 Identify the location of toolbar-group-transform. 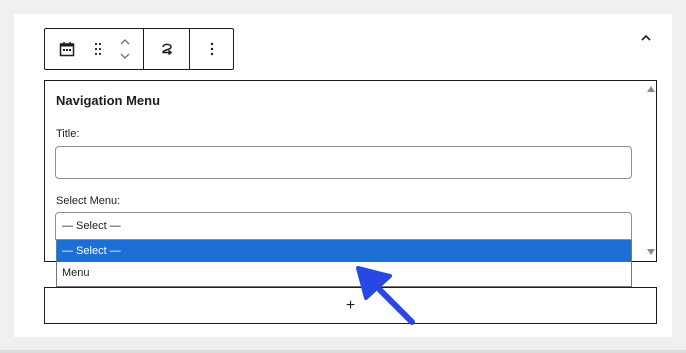
(167, 49).